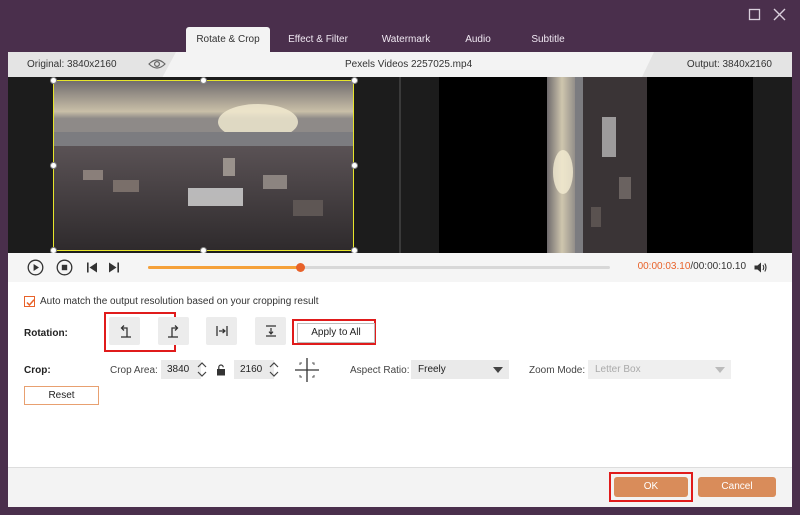 This screenshot has height=515, width=800. I want to click on output-resolution: Output: 3840x2160, so click(729, 64).